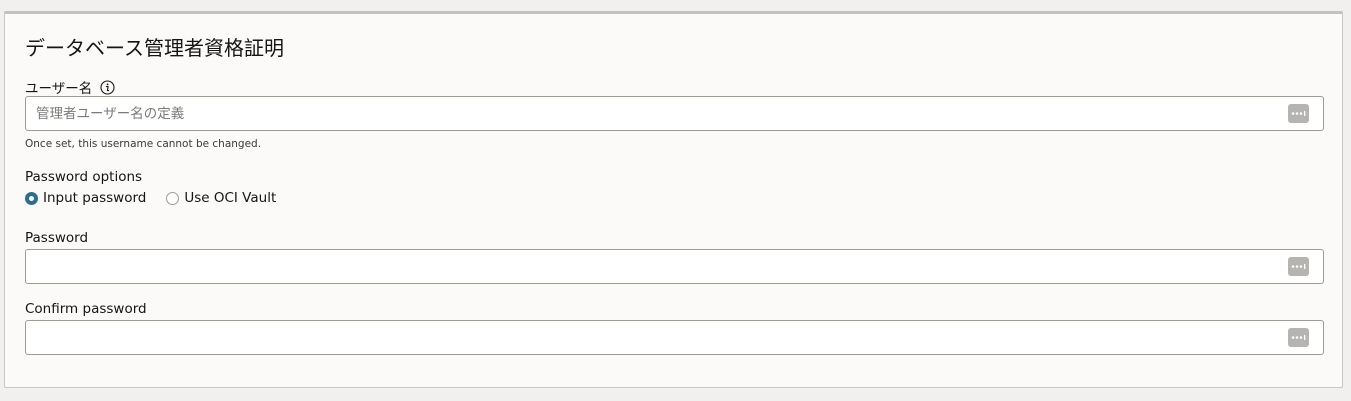 This screenshot has height=401, width=1351. I want to click on username-label: ユーザー名, so click(59, 89).